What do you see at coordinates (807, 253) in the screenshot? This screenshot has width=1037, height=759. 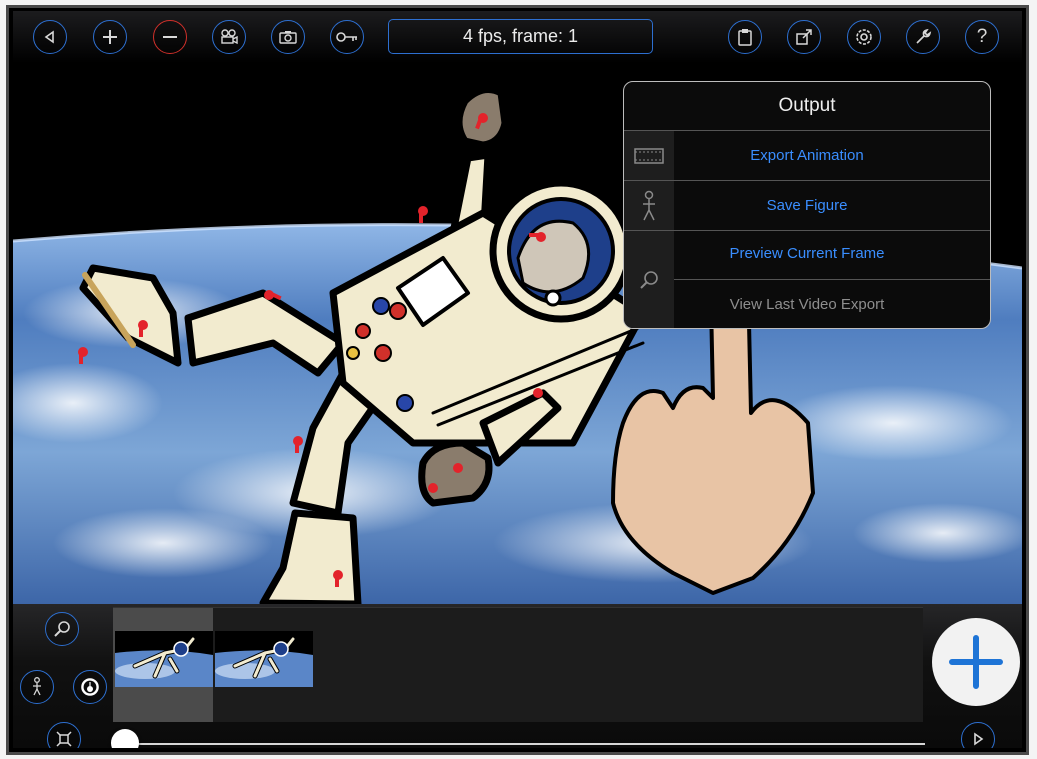 I see `preview-current-frame-label: Preview Current Frame` at bounding box center [807, 253].